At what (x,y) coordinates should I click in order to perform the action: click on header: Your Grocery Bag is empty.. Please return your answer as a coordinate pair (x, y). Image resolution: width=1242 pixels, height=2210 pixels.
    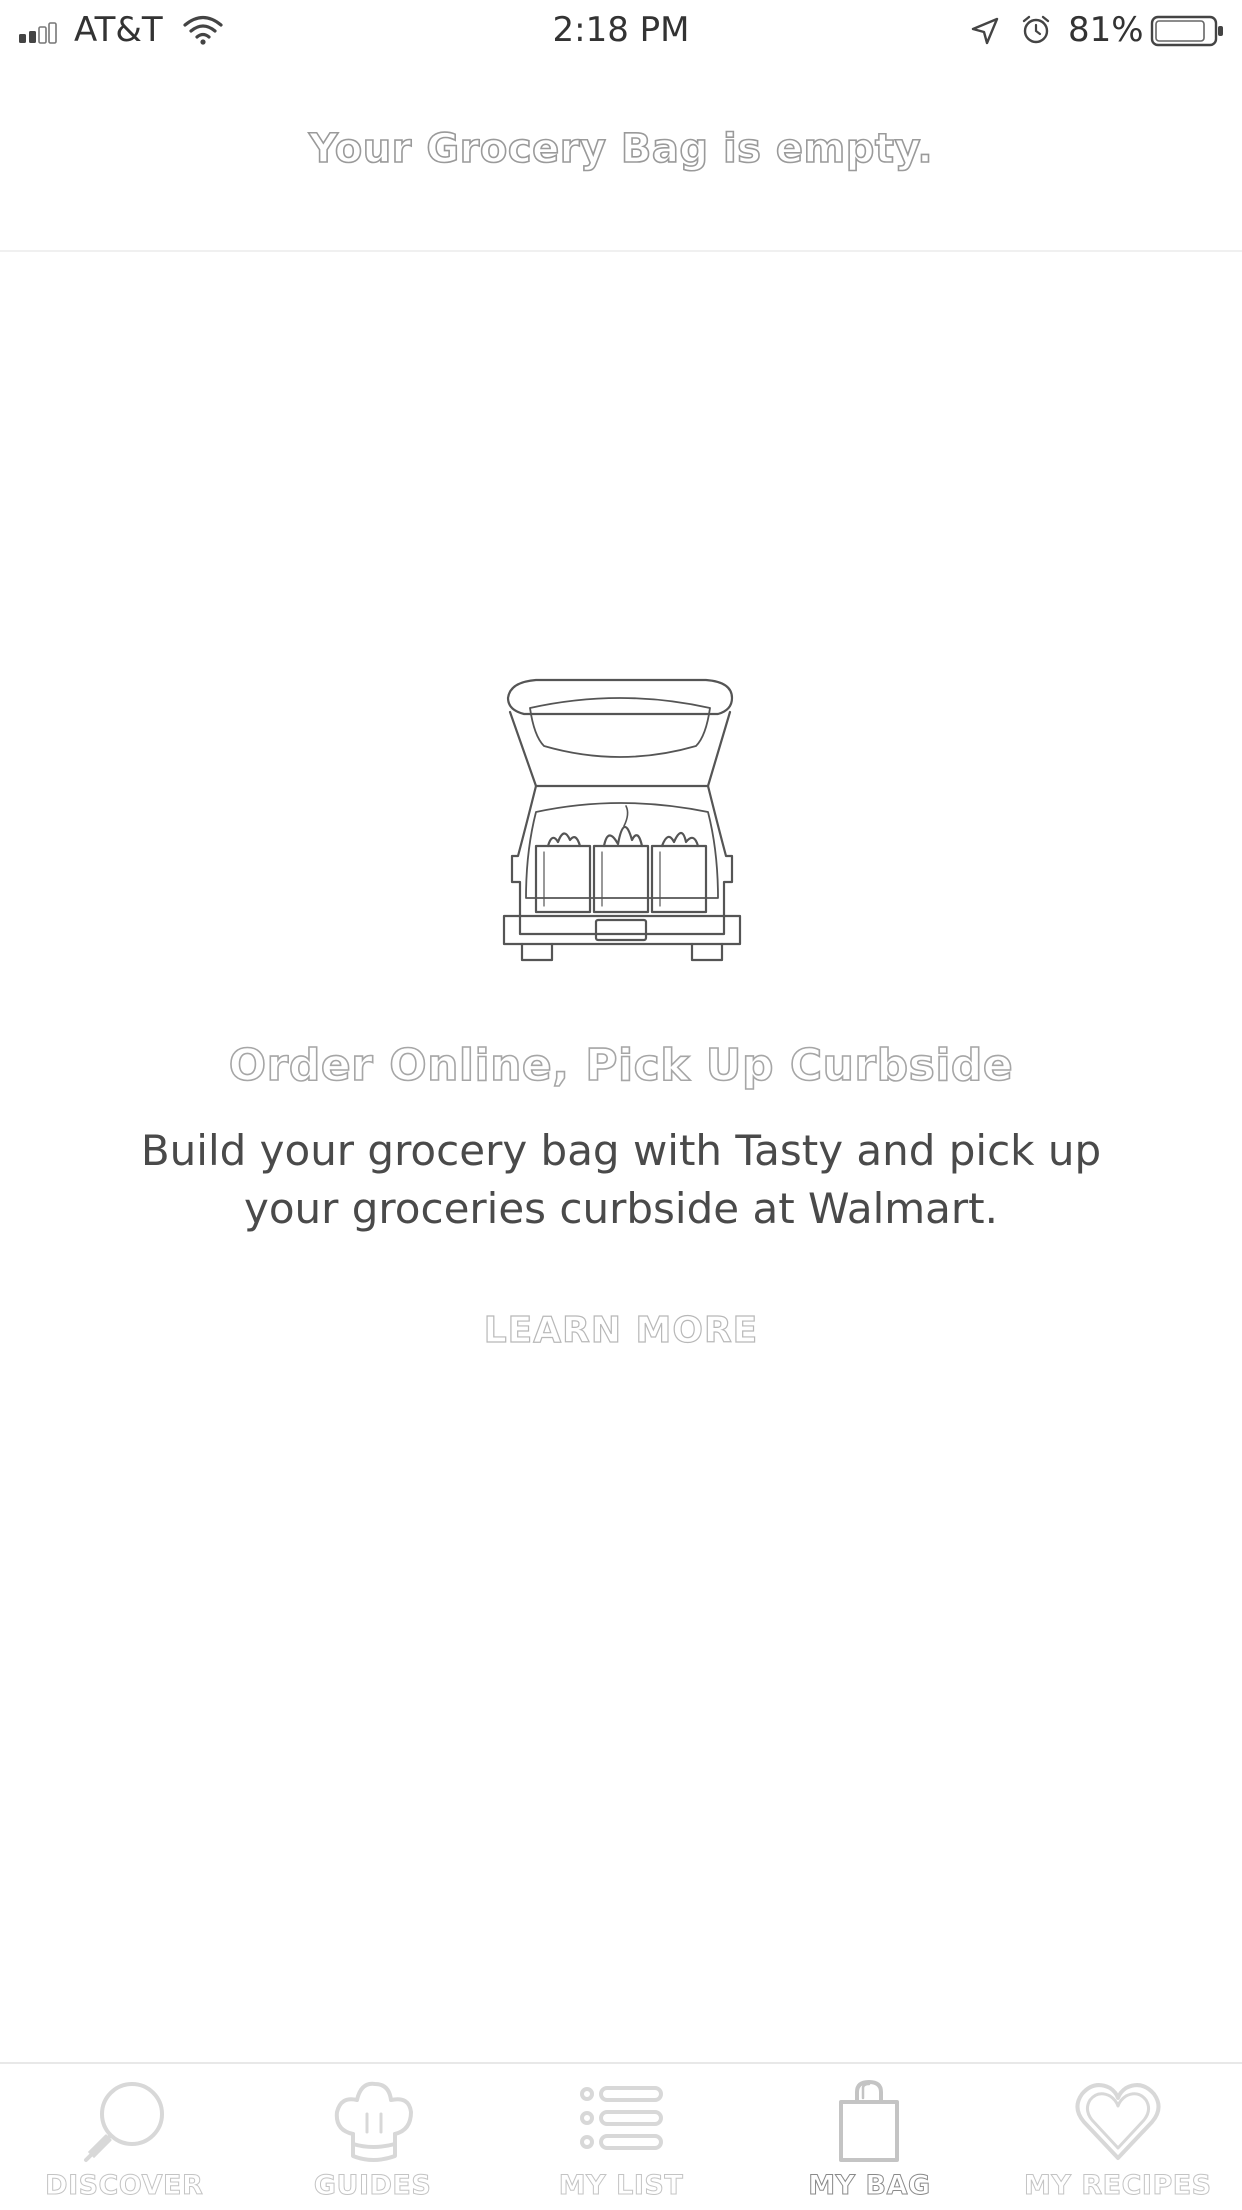
    Looking at the image, I should click on (621, 156).